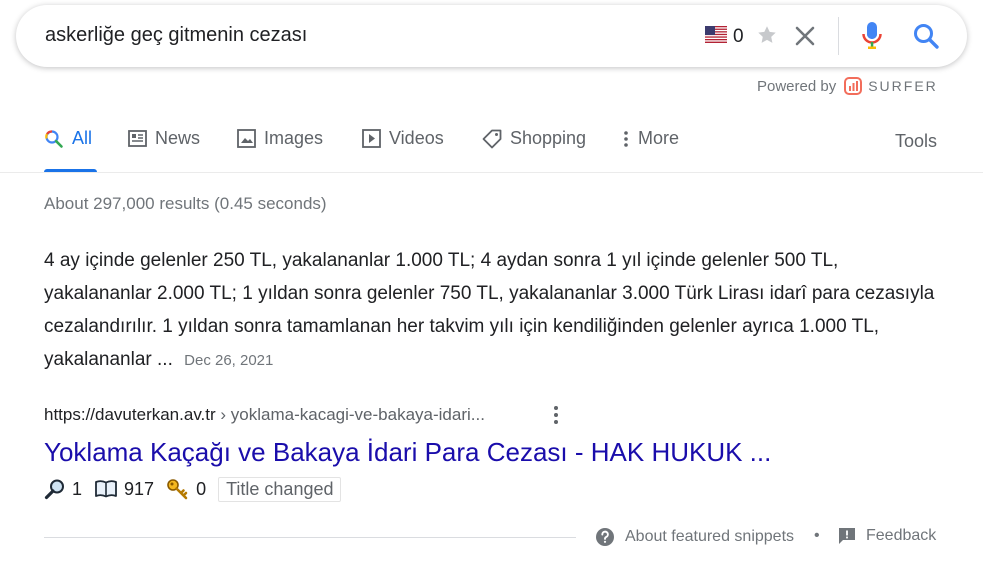  I want to click on surfer-logo-icon, so click(853, 86).